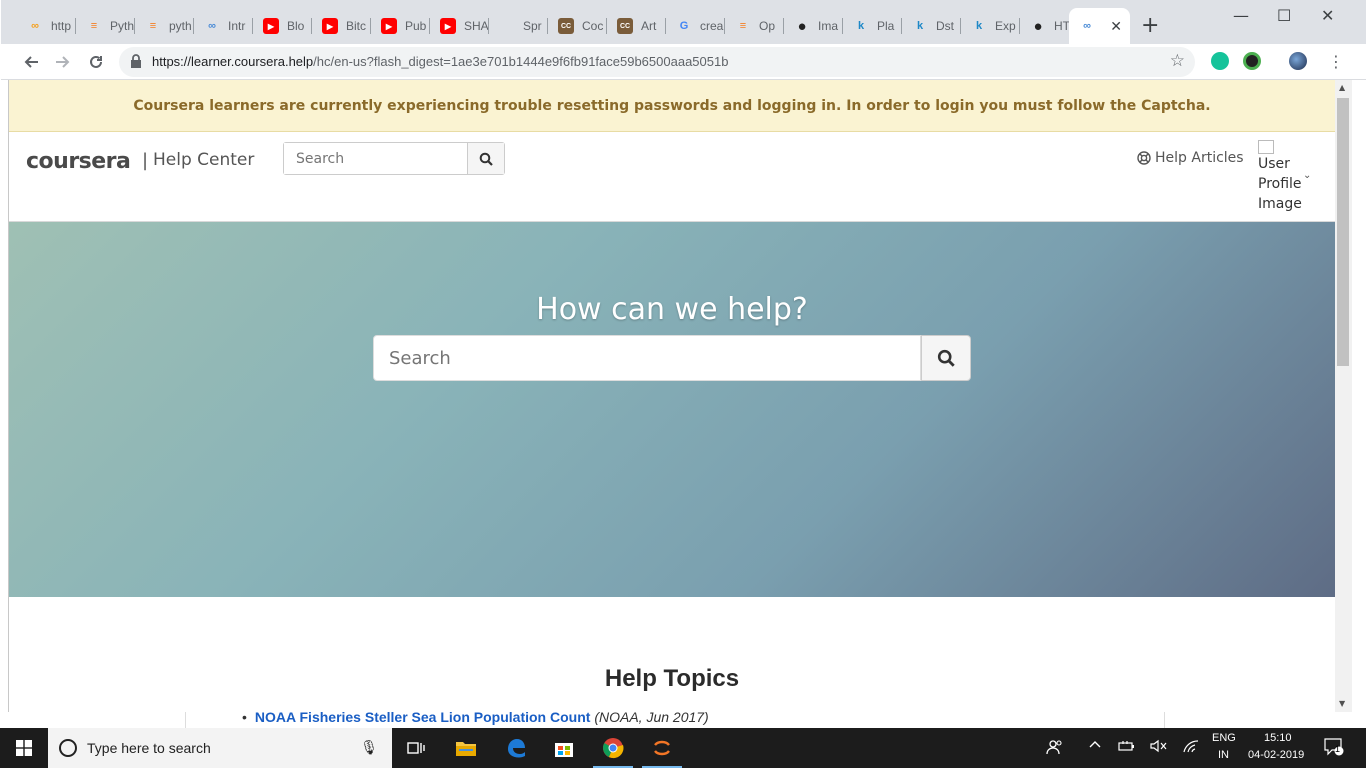  What do you see at coordinates (400, 26) in the screenshot?
I see `tab: ▶ Pub` at bounding box center [400, 26].